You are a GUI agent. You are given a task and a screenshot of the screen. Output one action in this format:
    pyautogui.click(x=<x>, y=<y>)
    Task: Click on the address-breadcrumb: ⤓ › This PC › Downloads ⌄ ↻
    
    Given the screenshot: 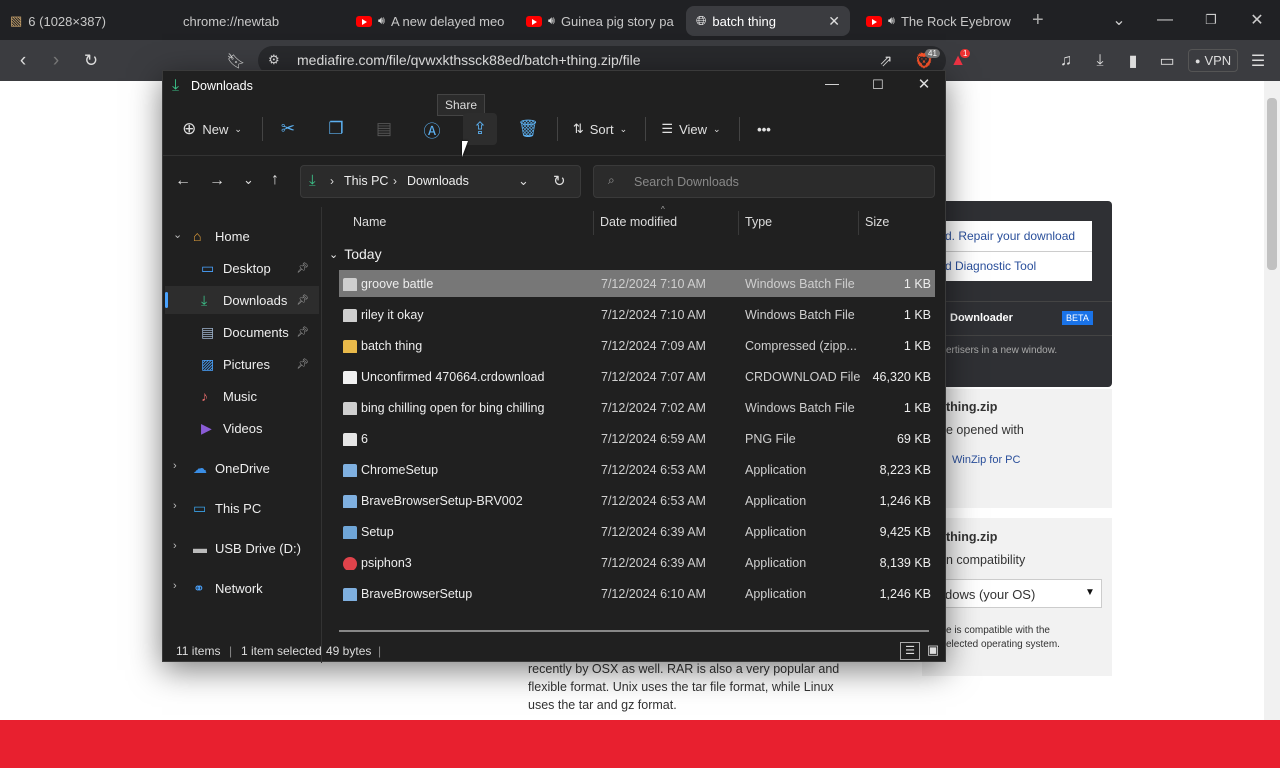 What is the action you would take?
    pyautogui.click(x=440, y=181)
    